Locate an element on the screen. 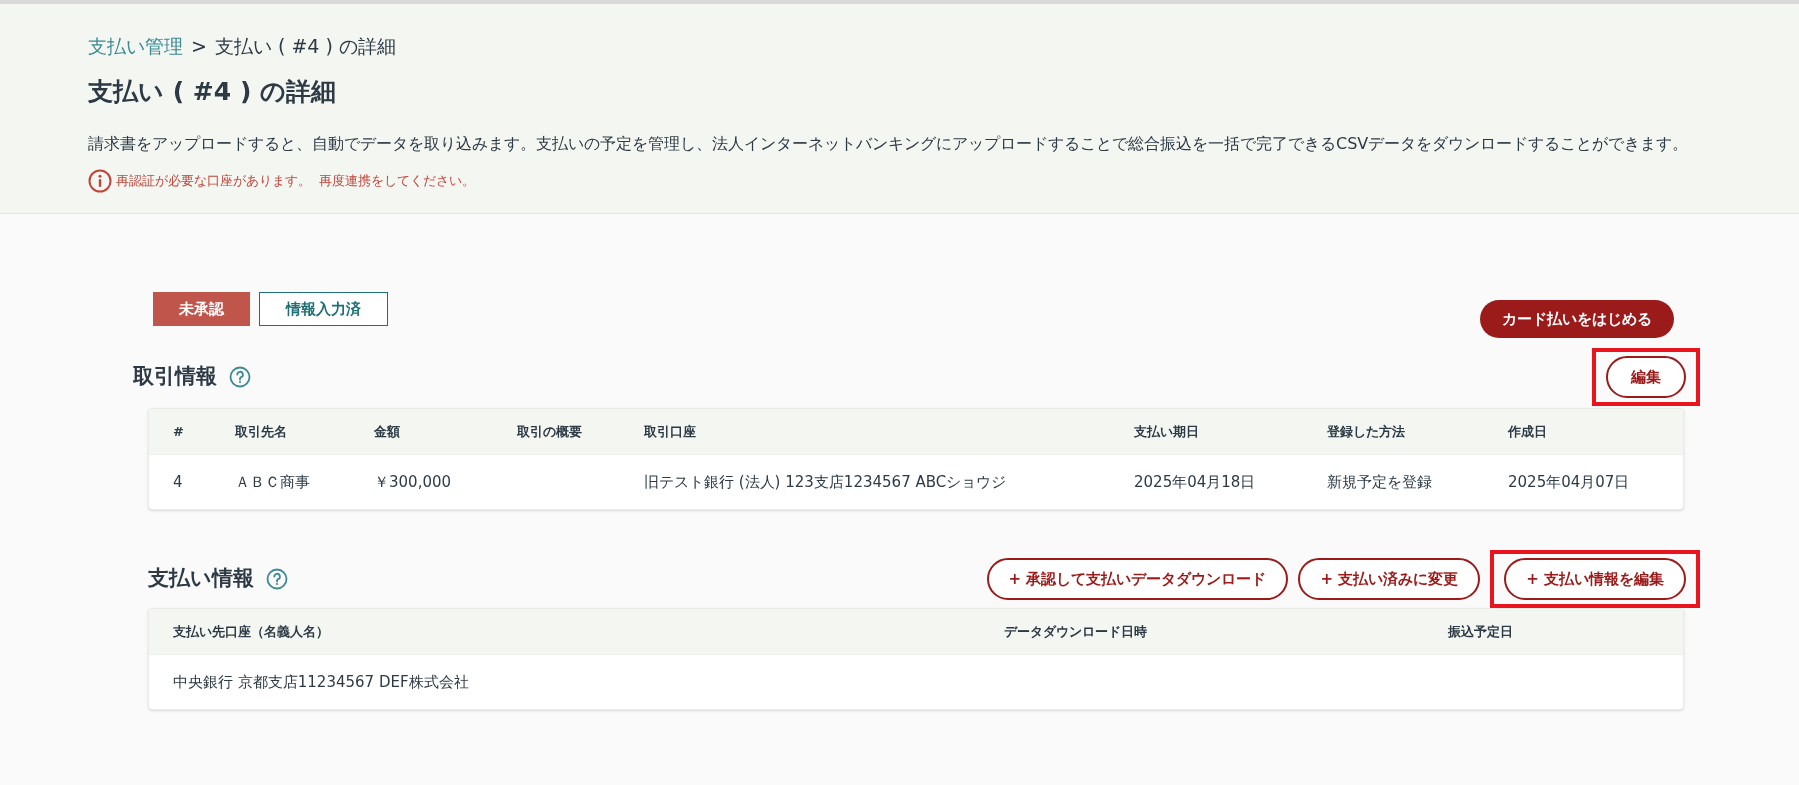 The height and width of the screenshot is (785, 1799). column-header: 登録した方法 is located at coordinates (1366, 431).